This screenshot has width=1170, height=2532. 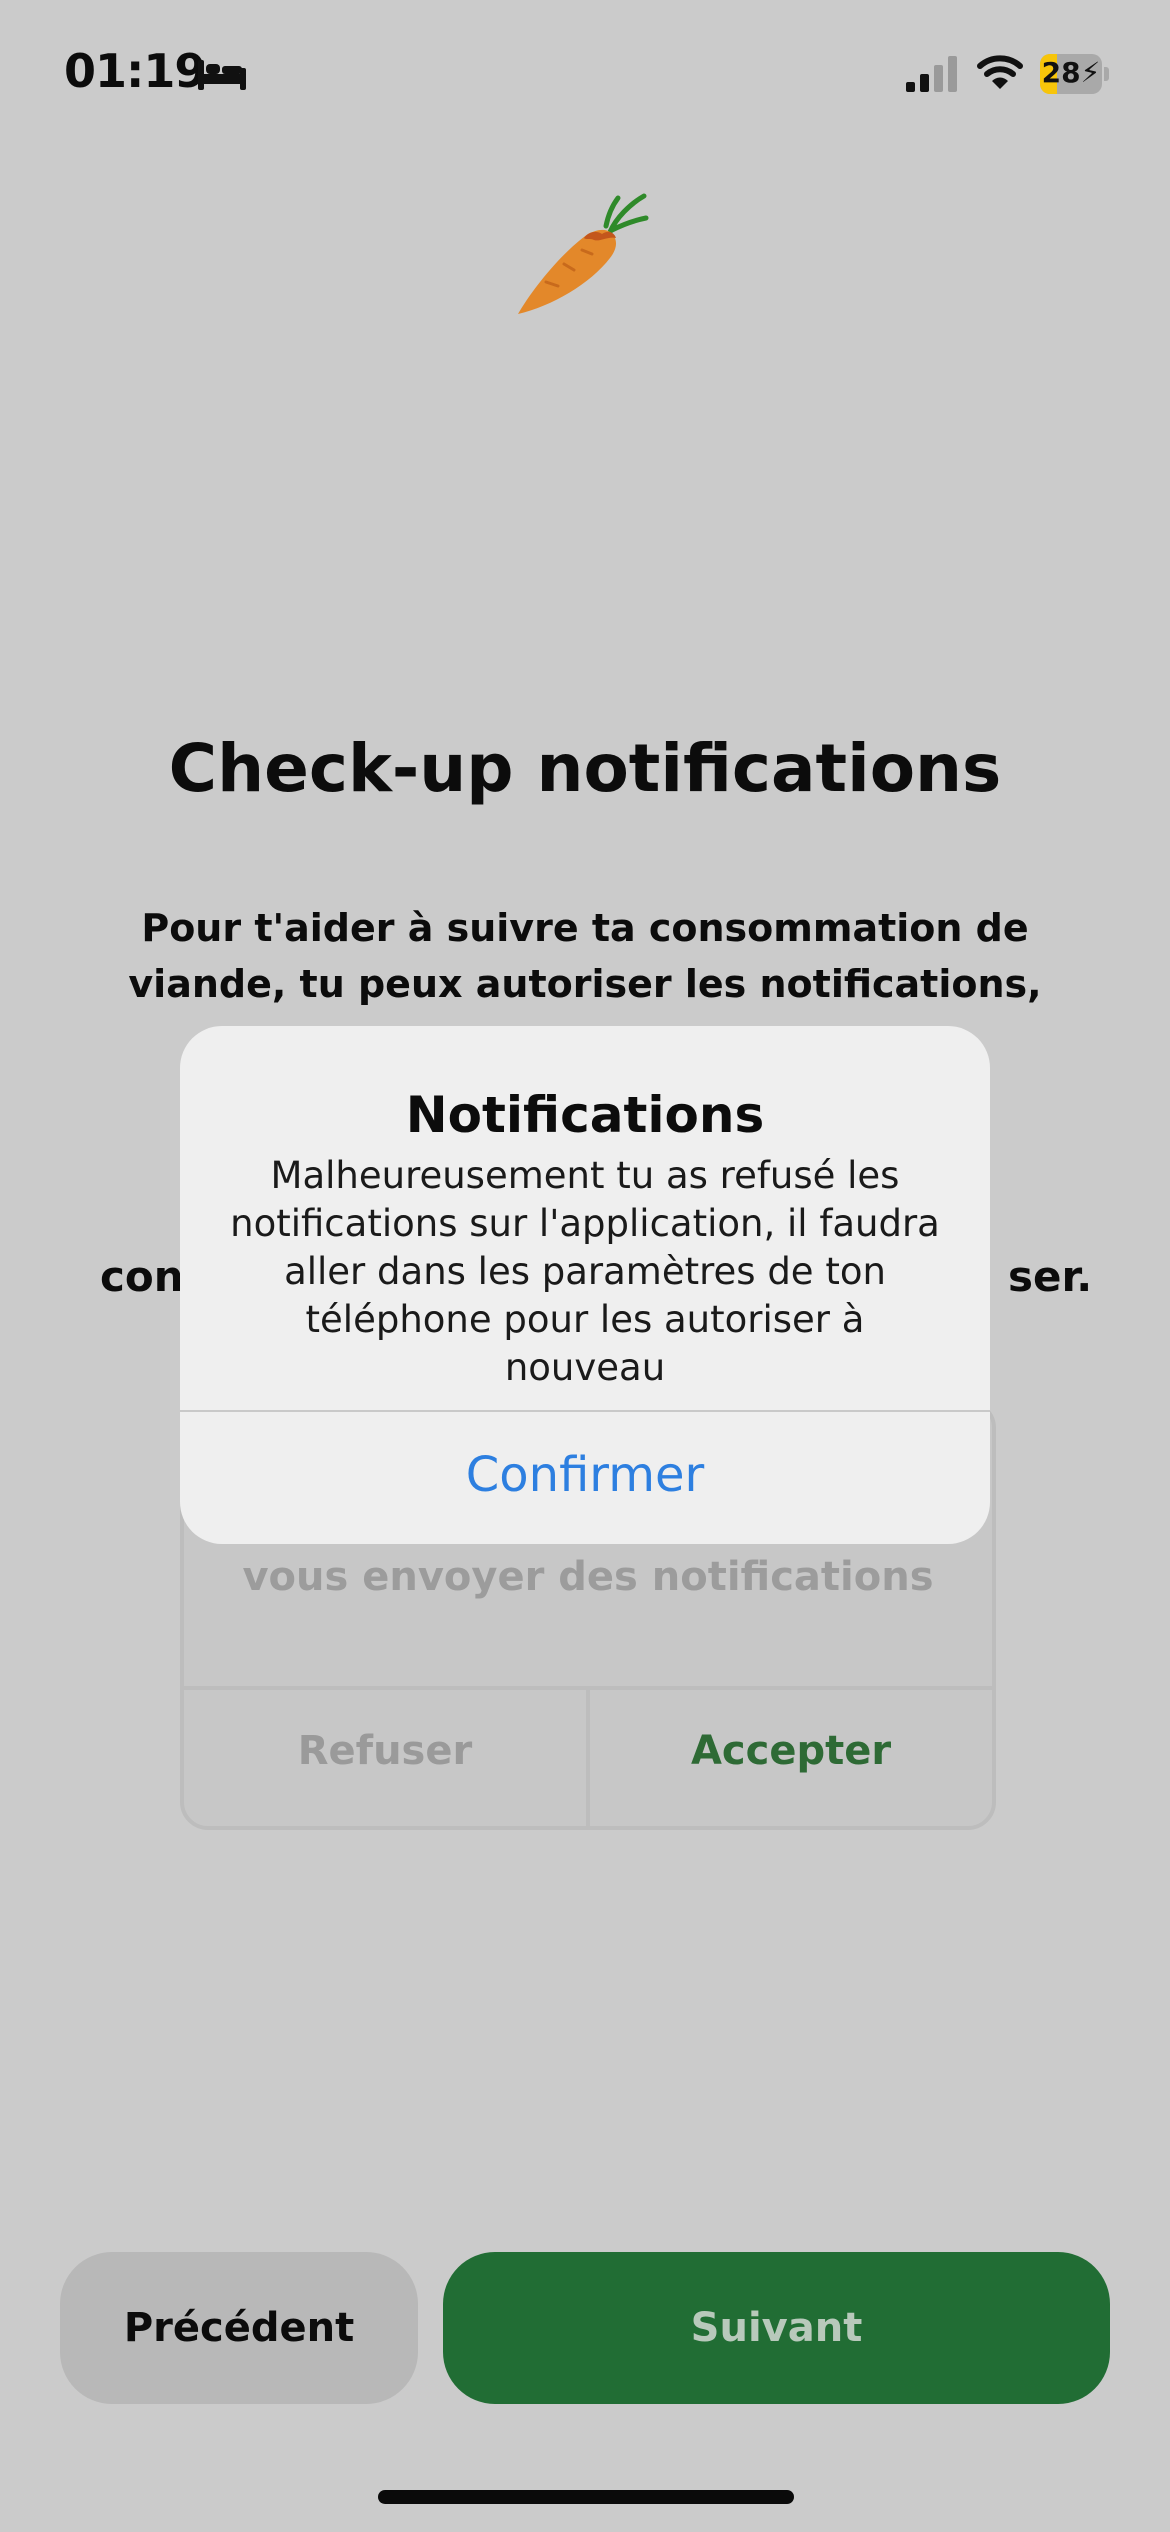 What do you see at coordinates (1061, 72) in the screenshot?
I see `battery-level: 28` at bounding box center [1061, 72].